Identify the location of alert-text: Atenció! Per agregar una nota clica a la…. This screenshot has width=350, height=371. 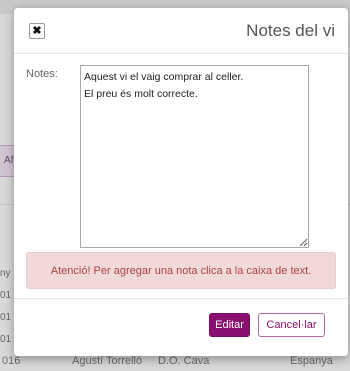
(181, 270).